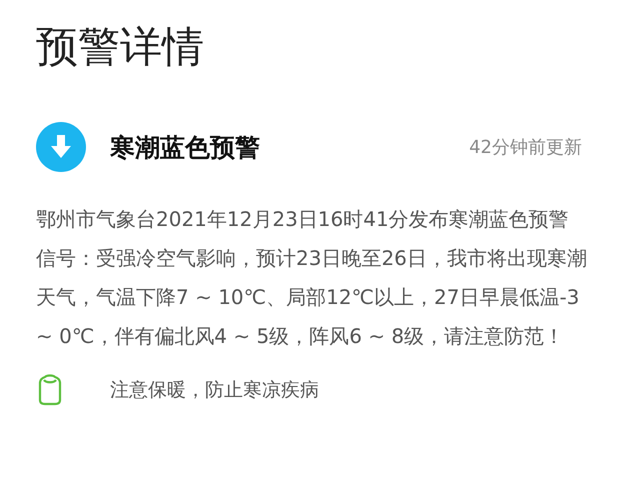 This screenshot has width=618, height=500. Describe the element at coordinates (214, 391) in the screenshot. I see `tip-text: 注意保暖，防止寒凉疾病` at that location.